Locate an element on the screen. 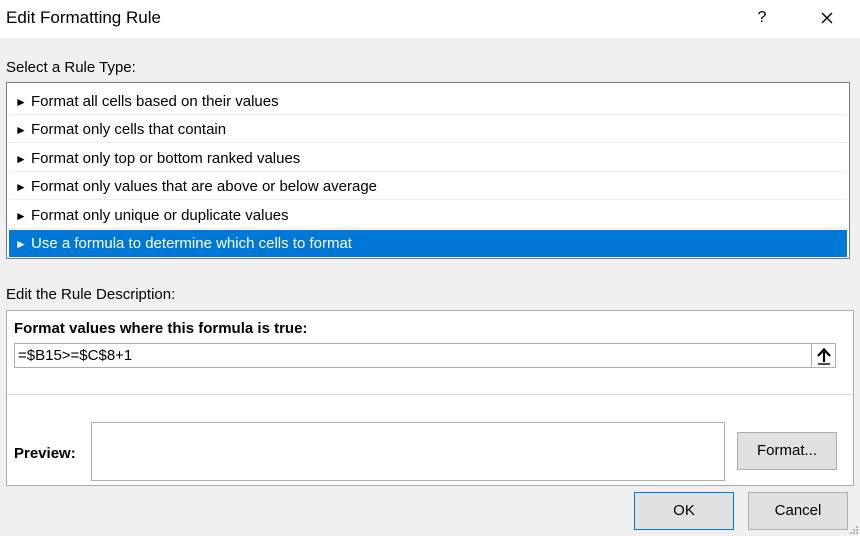 This screenshot has height=536, width=860. preview-box is located at coordinates (408, 451).